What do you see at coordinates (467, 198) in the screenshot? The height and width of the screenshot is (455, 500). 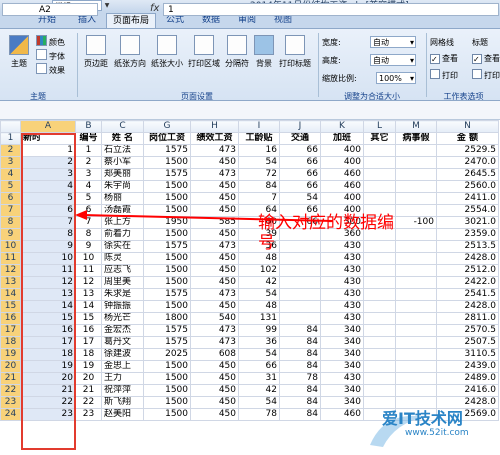 I see `table-cell: 2411.0` at bounding box center [467, 198].